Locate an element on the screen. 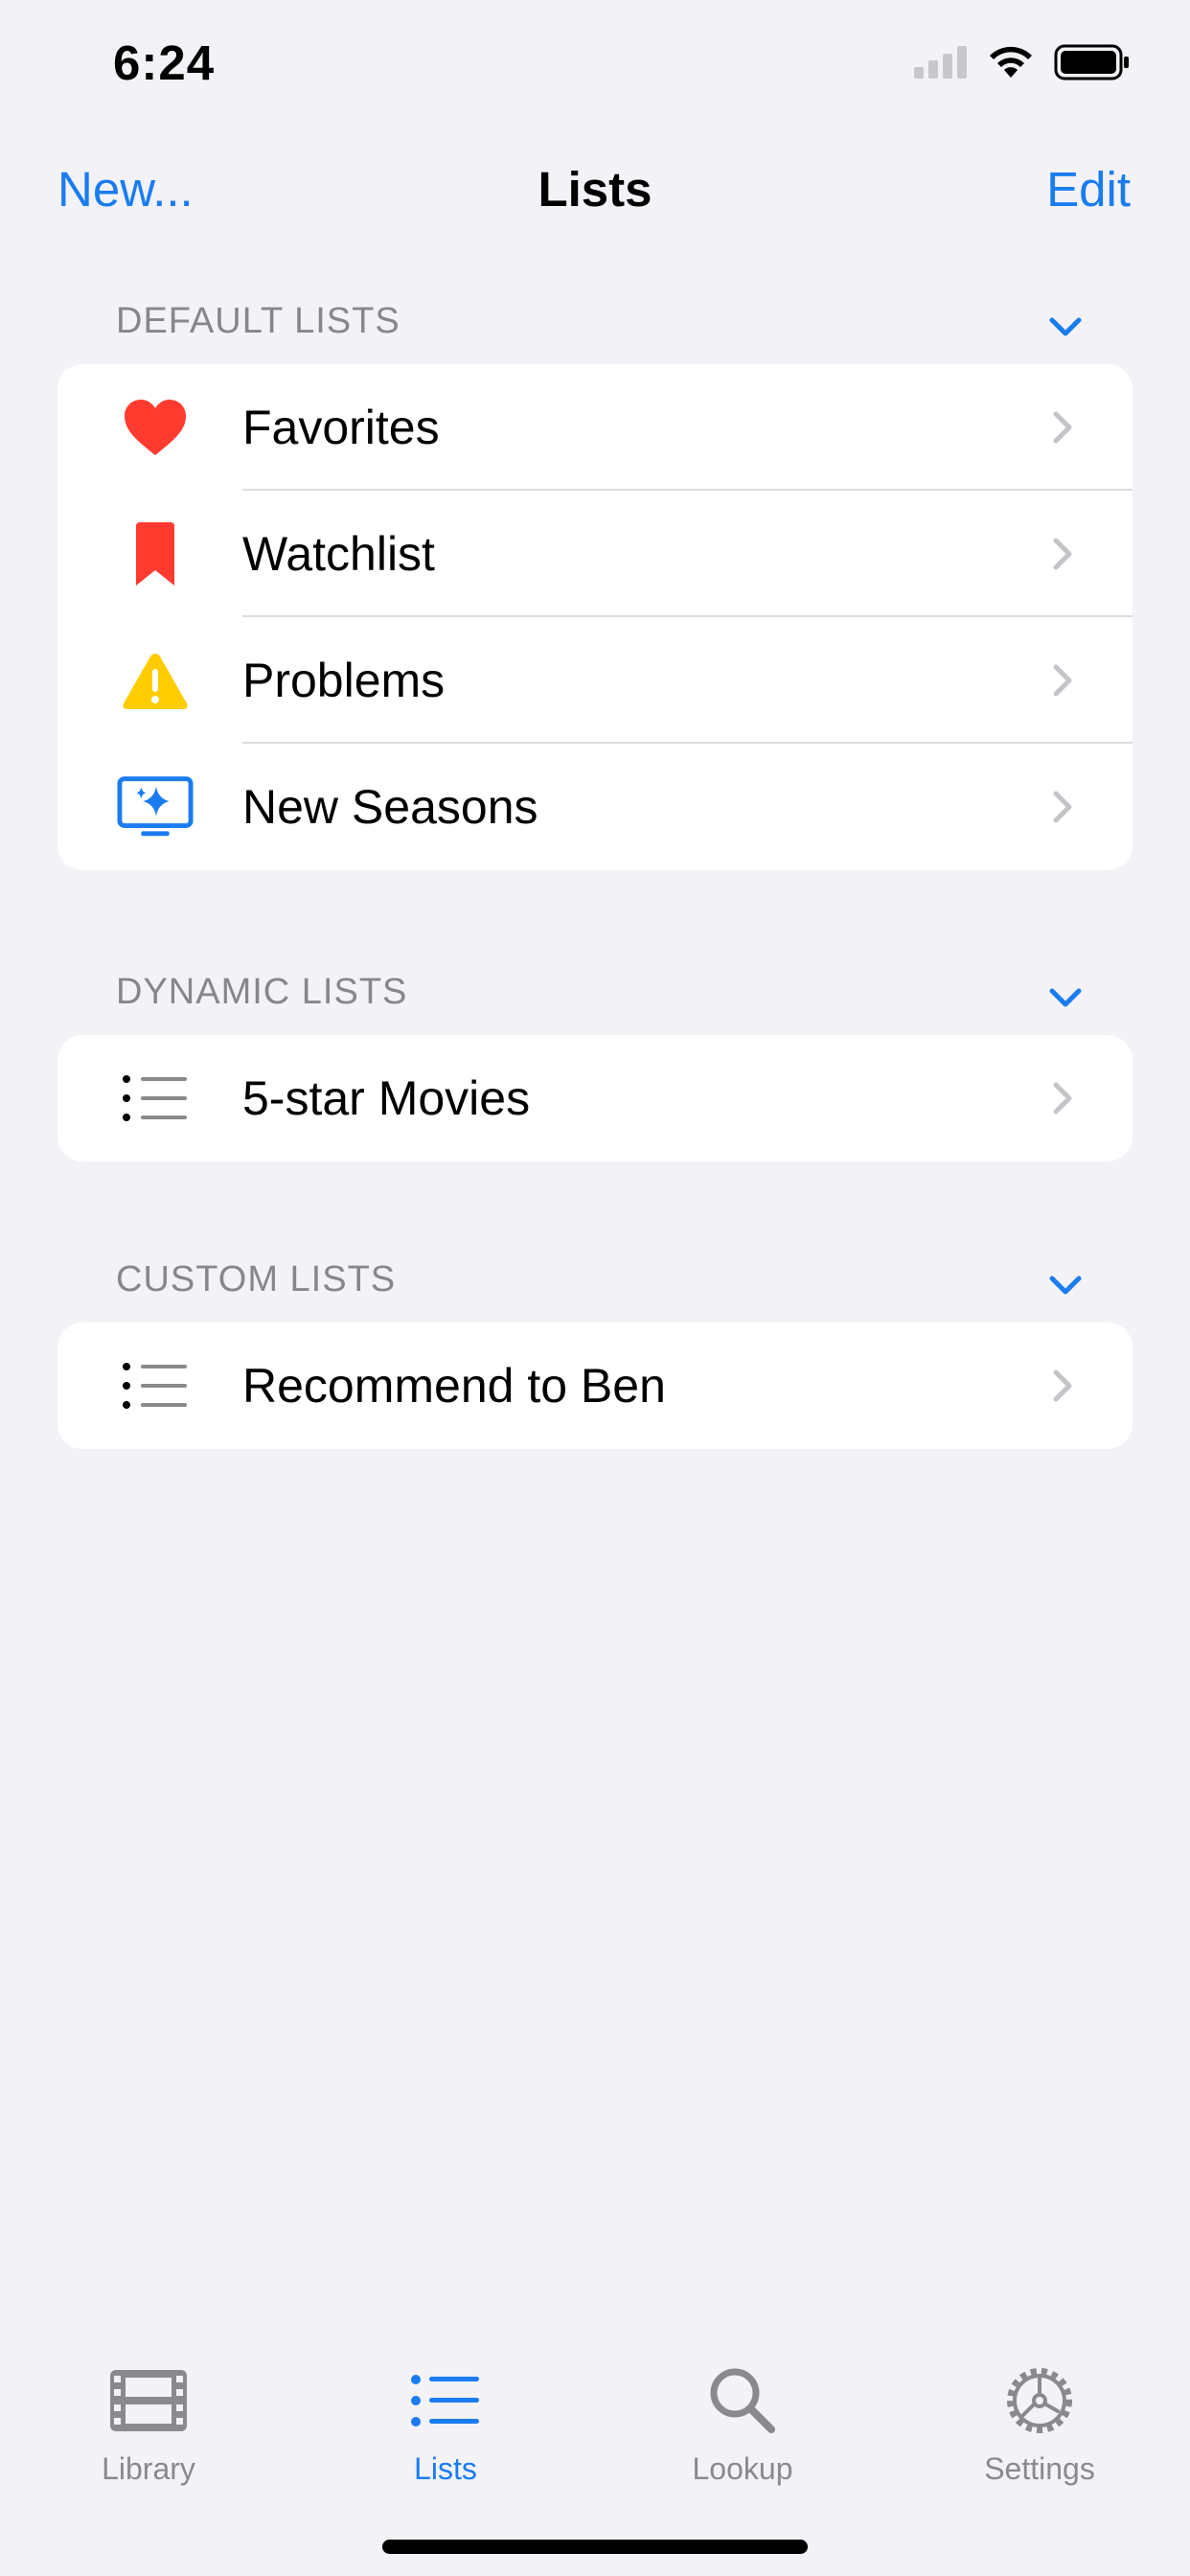 The image size is (1190, 2576). list-item-label: Favorites is located at coordinates (341, 427).